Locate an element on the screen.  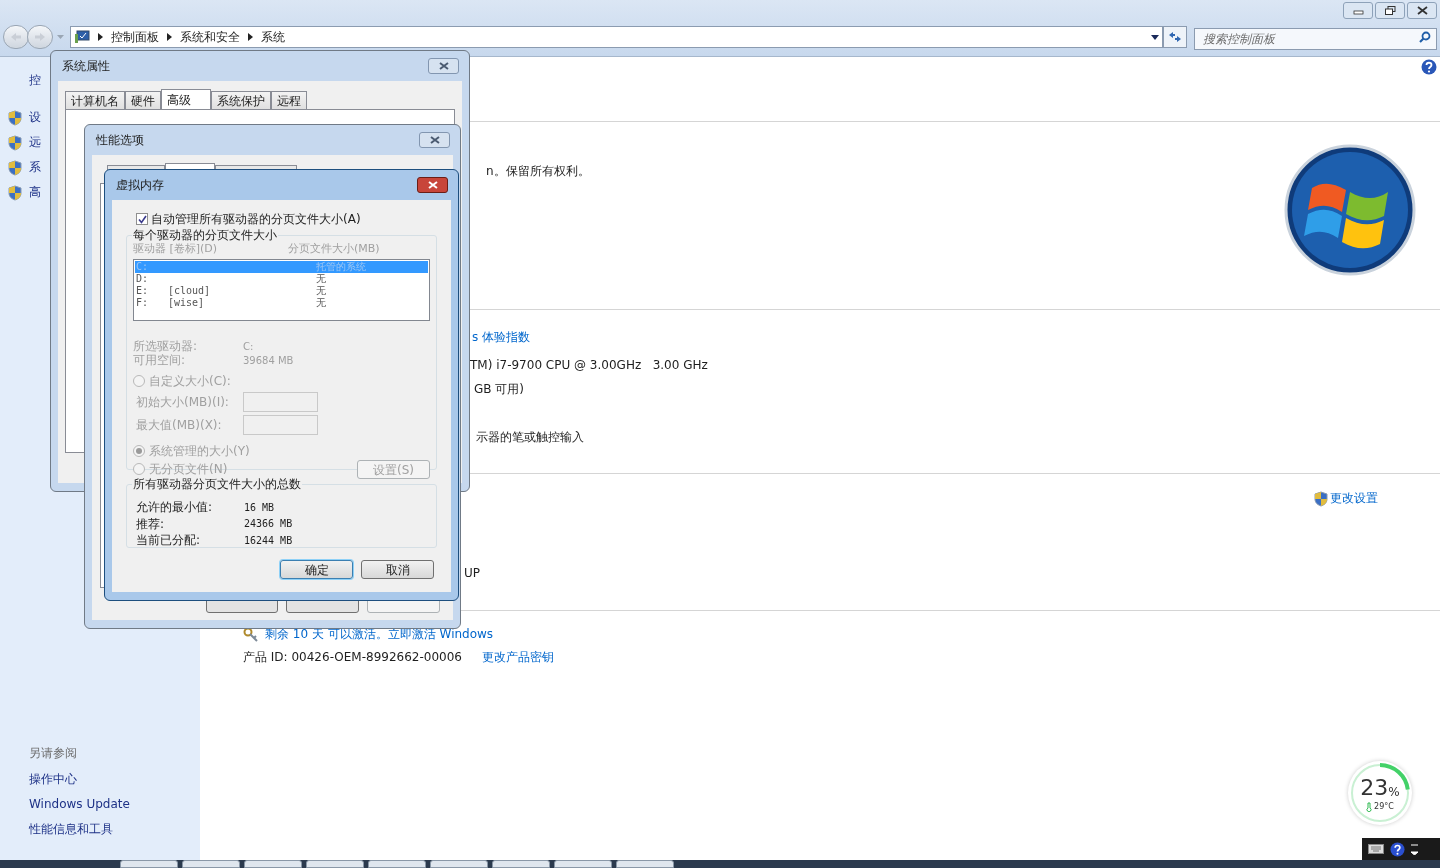
temperature: 29°C is located at coordinates (1384, 807).